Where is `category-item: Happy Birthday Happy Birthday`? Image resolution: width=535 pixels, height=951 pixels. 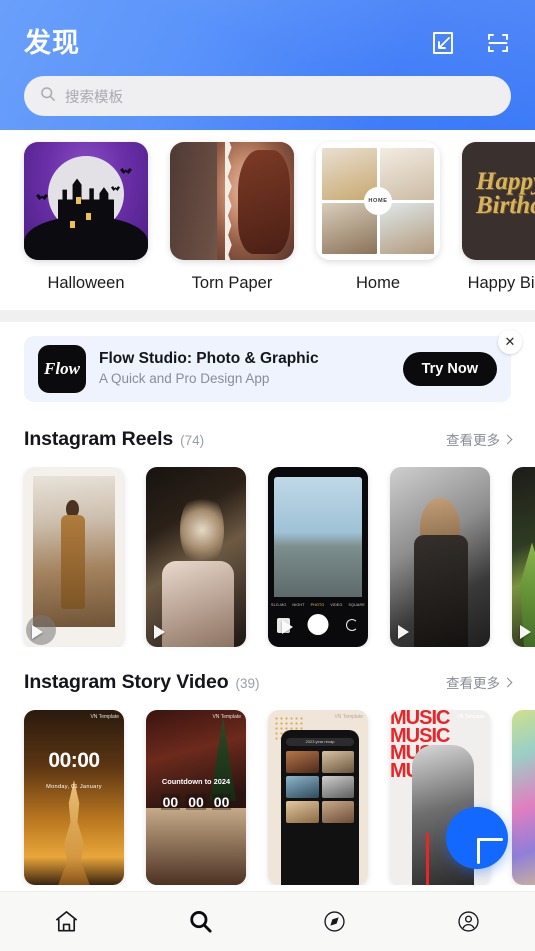
category-item: Happy Birthday Happy Birthday is located at coordinates (498, 217).